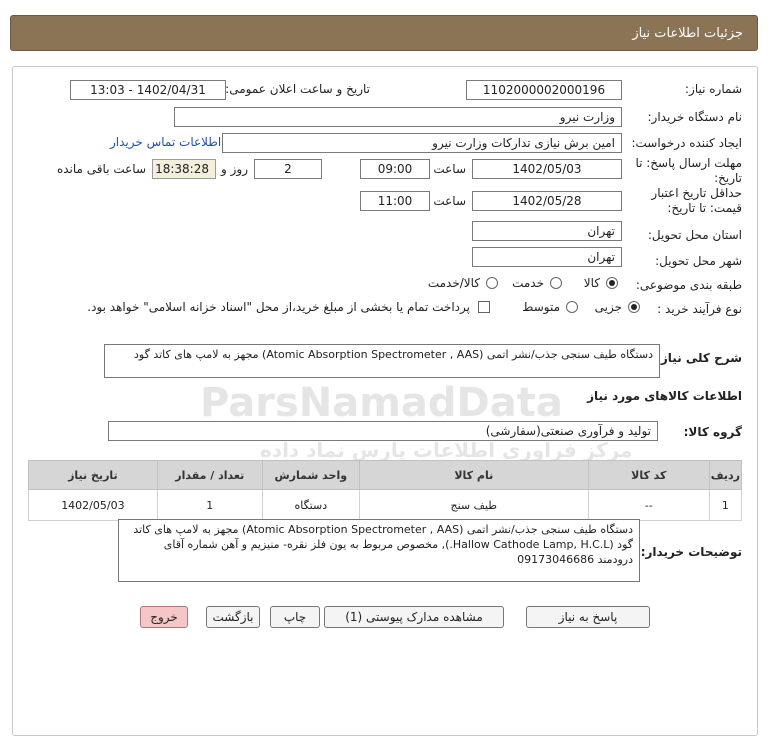 This screenshot has width=770, height=745. Describe the element at coordinates (453, 283) in the screenshot. I see `category-option-goods-service: کالا/خدمت` at that location.